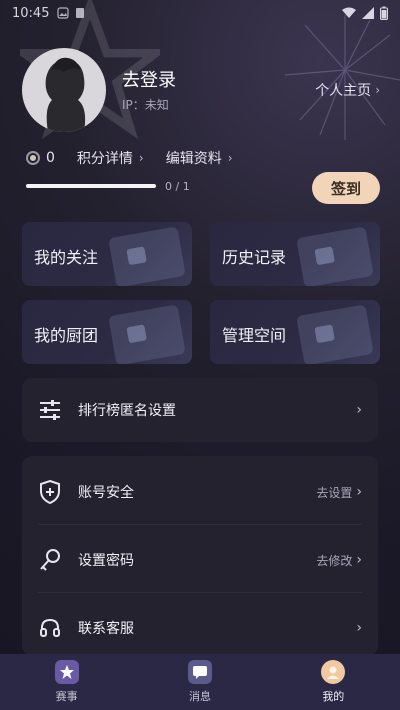 The width and height of the screenshot is (400, 710). What do you see at coordinates (199, 672) in the screenshot?
I see `message-icon` at bounding box center [199, 672].